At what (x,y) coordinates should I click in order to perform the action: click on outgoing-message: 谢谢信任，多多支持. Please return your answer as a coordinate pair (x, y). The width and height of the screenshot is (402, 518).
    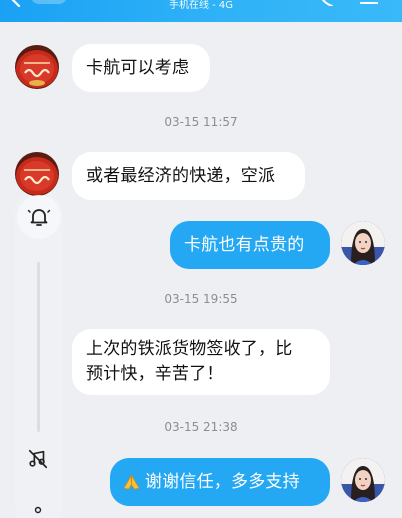
    Looking at the image, I should click on (220, 482).